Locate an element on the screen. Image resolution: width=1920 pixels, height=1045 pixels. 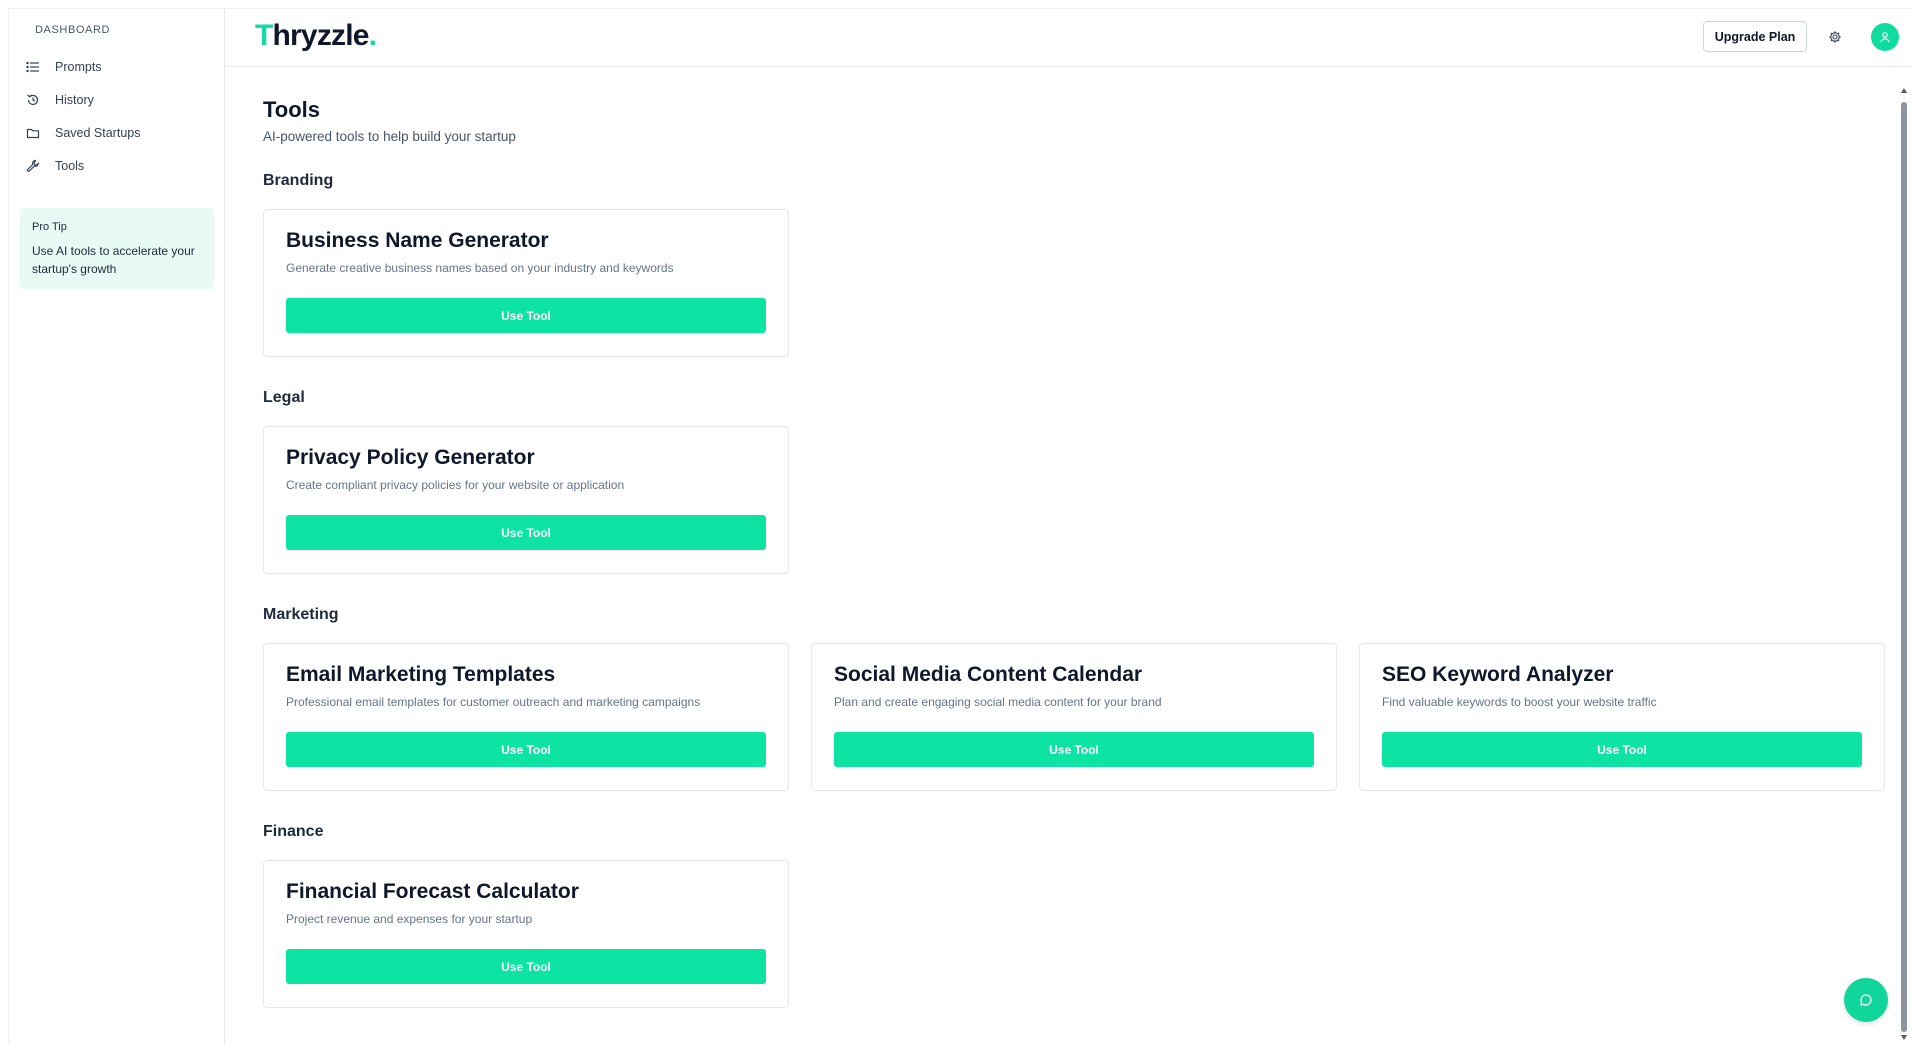
app-logo: Thryzzle. is located at coordinates (316, 36).